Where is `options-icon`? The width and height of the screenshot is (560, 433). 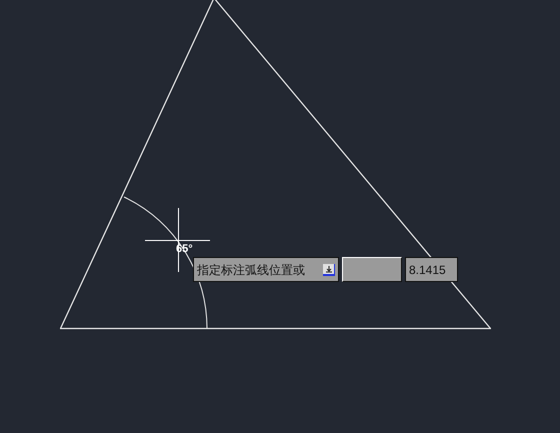
options-icon is located at coordinates (329, 270).